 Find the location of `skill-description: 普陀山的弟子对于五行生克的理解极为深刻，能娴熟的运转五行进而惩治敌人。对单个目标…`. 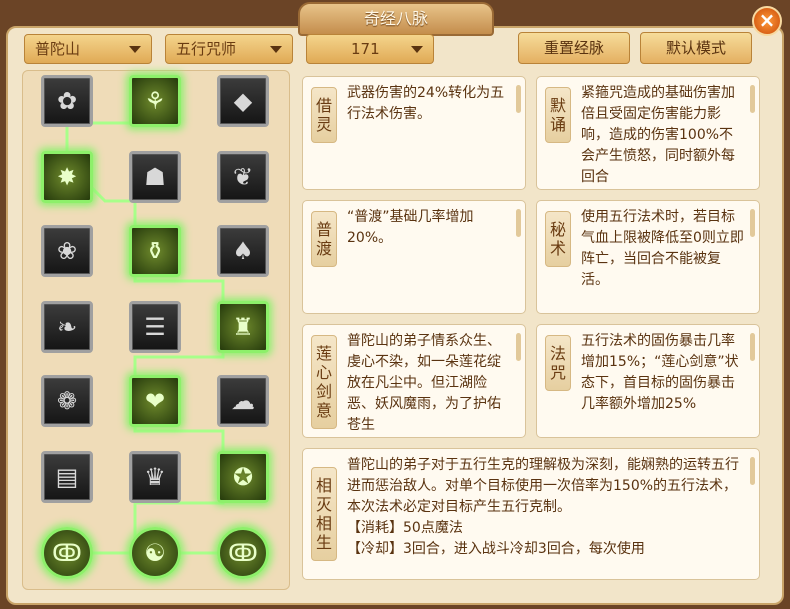

skill-description: 普陀山的弟子对于五行生克的理解极为深刻，能娴熟的运转五行进而惩治敌人。对单个目标… is located at coordinates (543, 507).